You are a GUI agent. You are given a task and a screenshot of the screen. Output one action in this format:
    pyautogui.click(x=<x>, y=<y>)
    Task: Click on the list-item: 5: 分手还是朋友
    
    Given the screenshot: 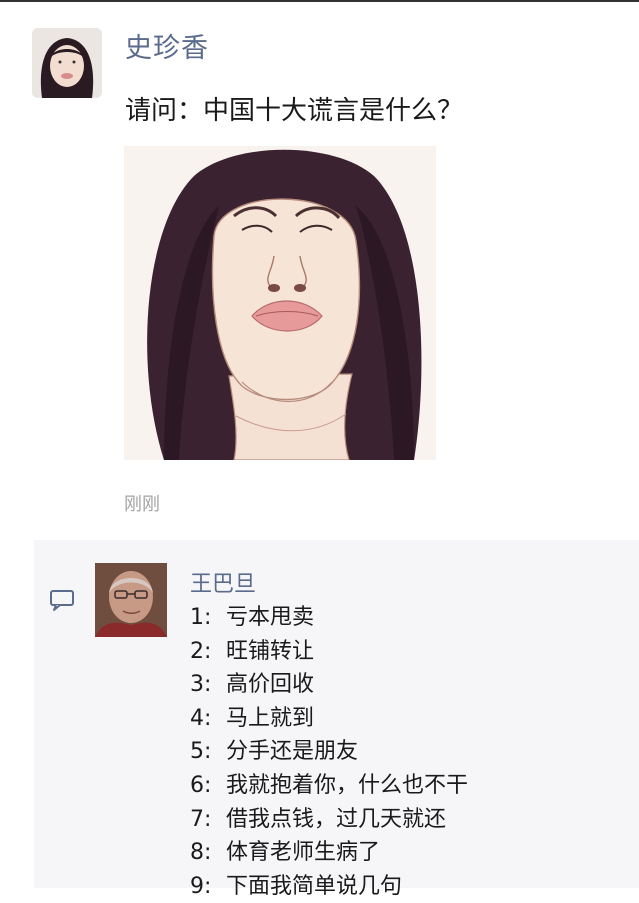 What is the action you would take?
    pyautogui.click(x=274, y=752)
    